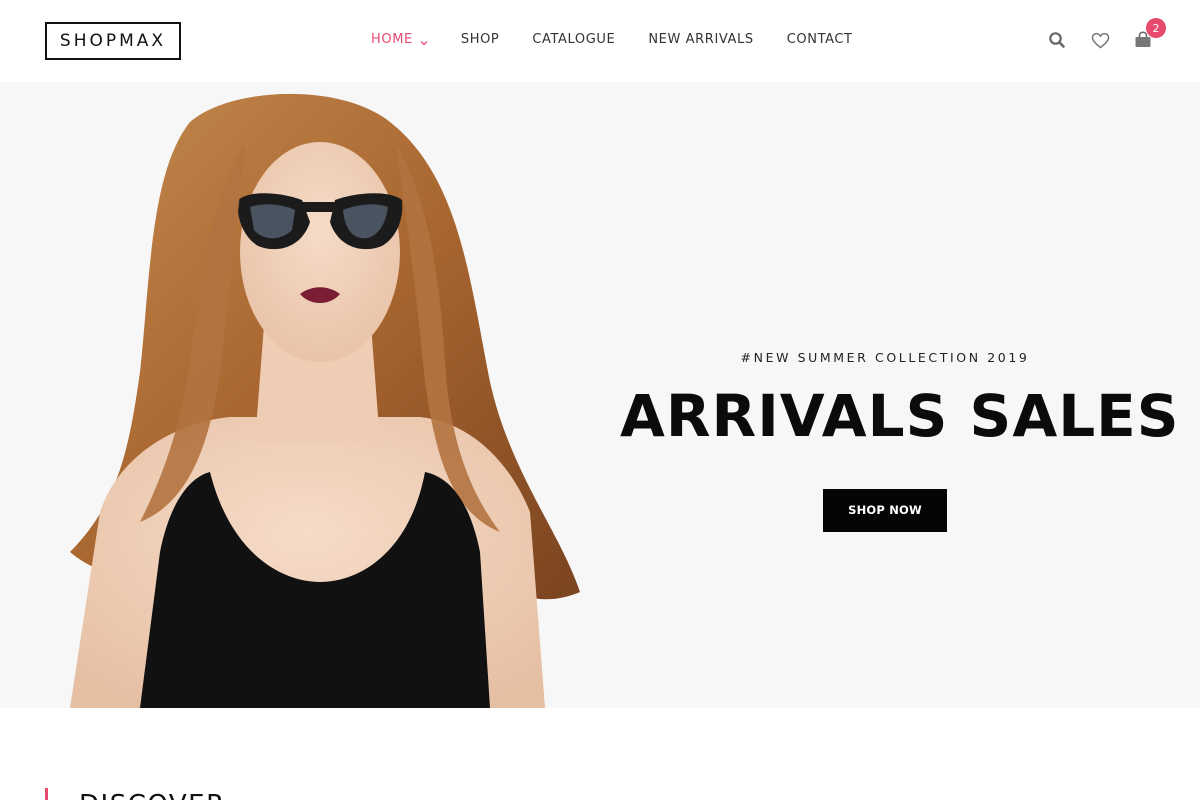  Describe the element at coordinates (46, 794) in the screenshot. I see `section-accent-bar` at that location.